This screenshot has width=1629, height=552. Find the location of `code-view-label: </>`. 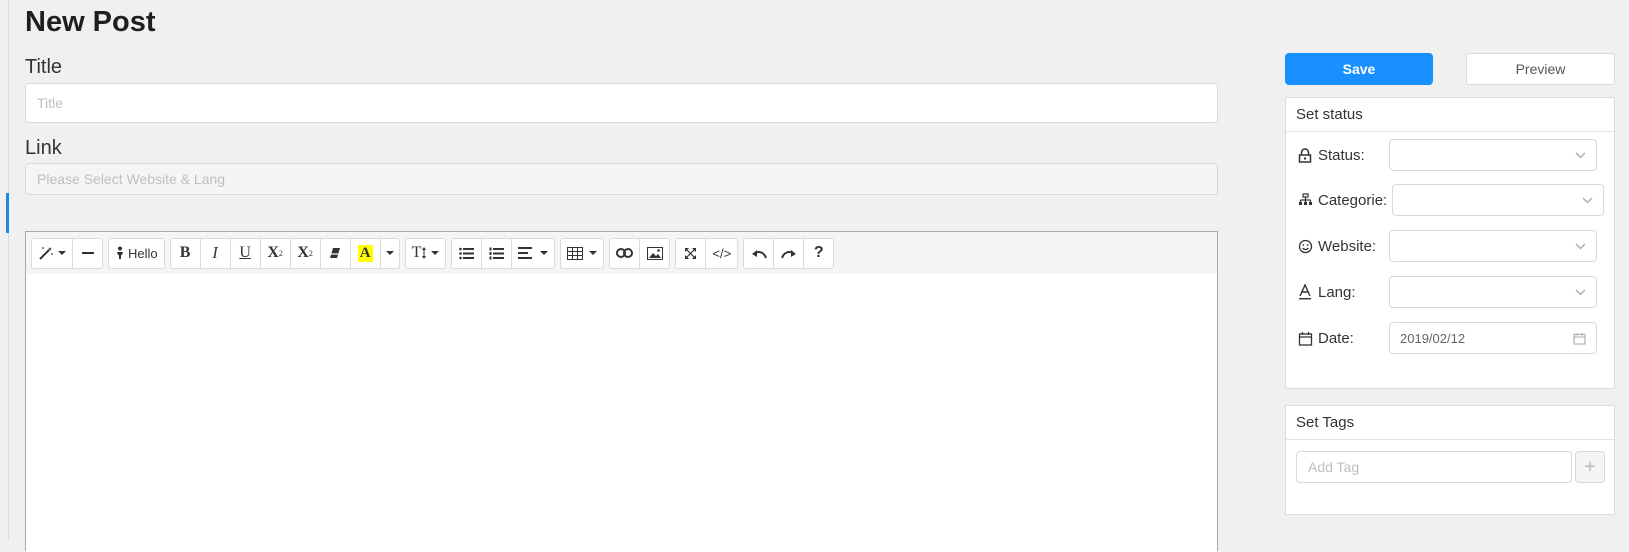

code-view-label: </> is located at coordinates (722, 253).